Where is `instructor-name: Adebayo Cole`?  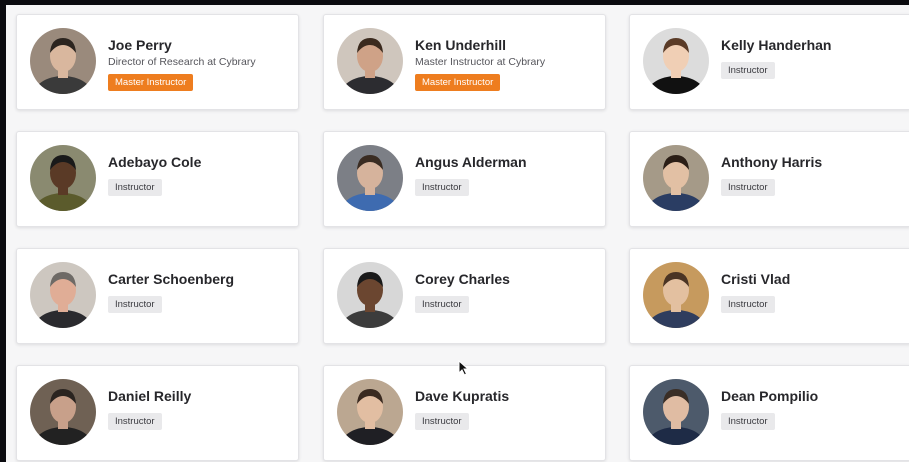 instructor-name: Adebayo Cole is located at coordinates (154, 162).